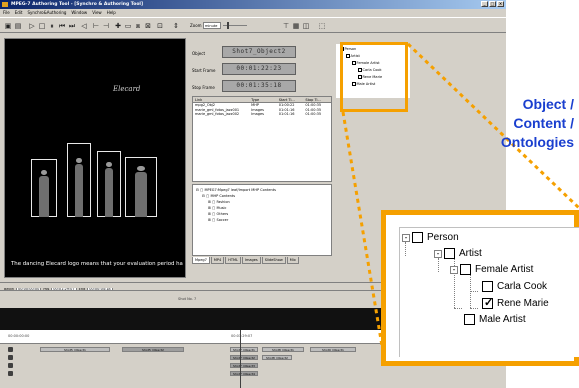 Image resolution: width=579 pixels, height=388 pixels. Describe the element at coordinates (537, 123) in the screenshot. I see `callout-label: Object / Content / Ontologies` at that location.